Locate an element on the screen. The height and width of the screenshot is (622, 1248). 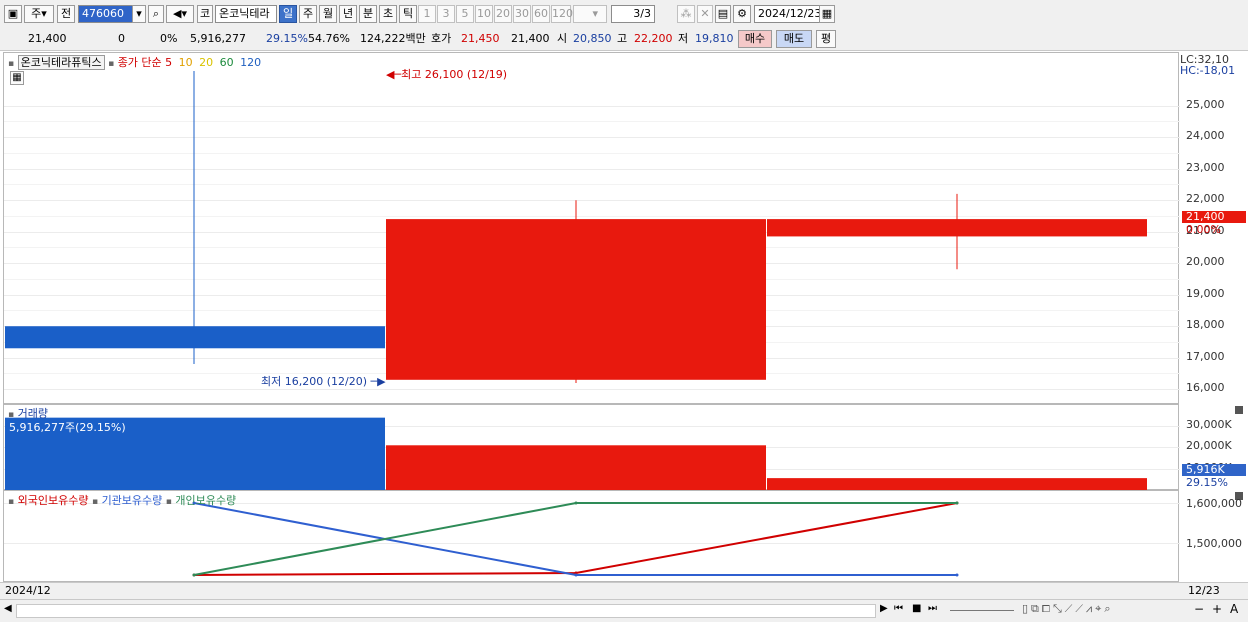
tab-second: 초 is located at coordinates (388, 14).